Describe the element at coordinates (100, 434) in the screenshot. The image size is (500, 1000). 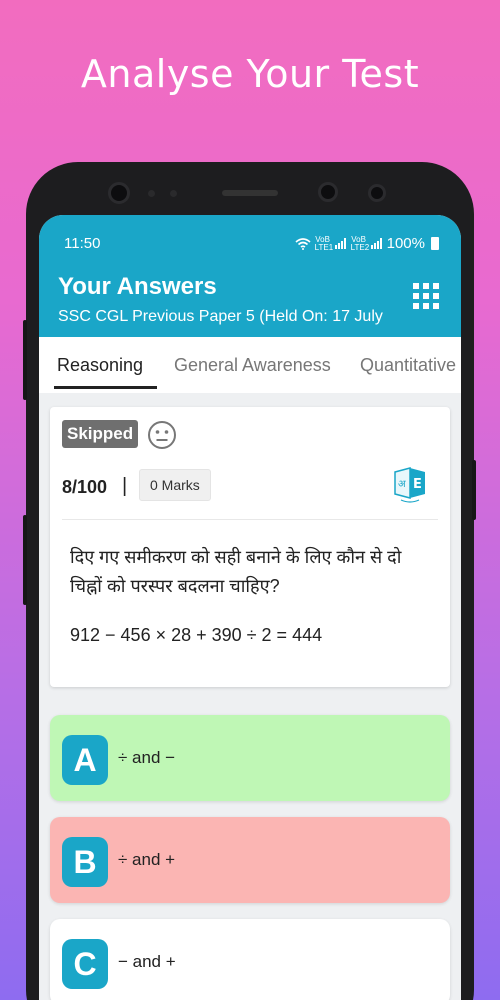
I see `status-badge: Skipped` at that location.